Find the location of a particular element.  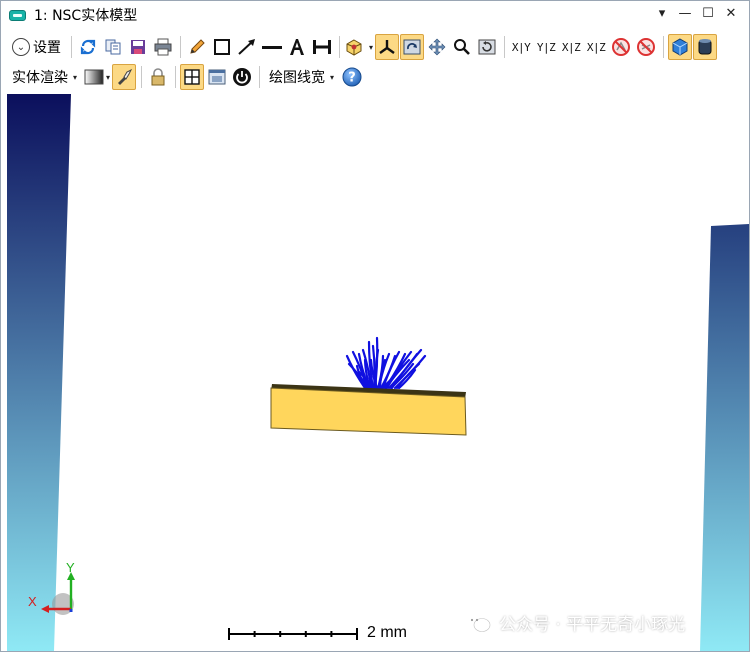

view-yz-label: Y|Z is located at coordinates (546, 47).